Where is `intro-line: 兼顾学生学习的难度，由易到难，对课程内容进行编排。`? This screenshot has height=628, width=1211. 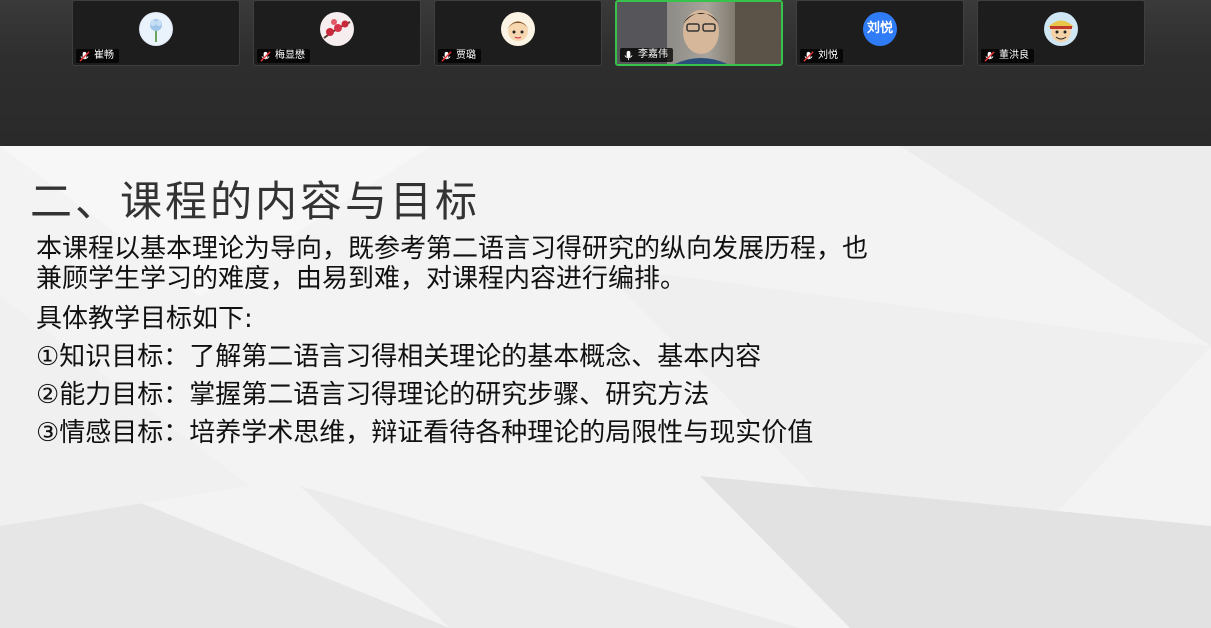 intro-line: 兼顾学生学习的难度，由易到难，对课程内容进行编排。 is located at coordinates (361, 279).